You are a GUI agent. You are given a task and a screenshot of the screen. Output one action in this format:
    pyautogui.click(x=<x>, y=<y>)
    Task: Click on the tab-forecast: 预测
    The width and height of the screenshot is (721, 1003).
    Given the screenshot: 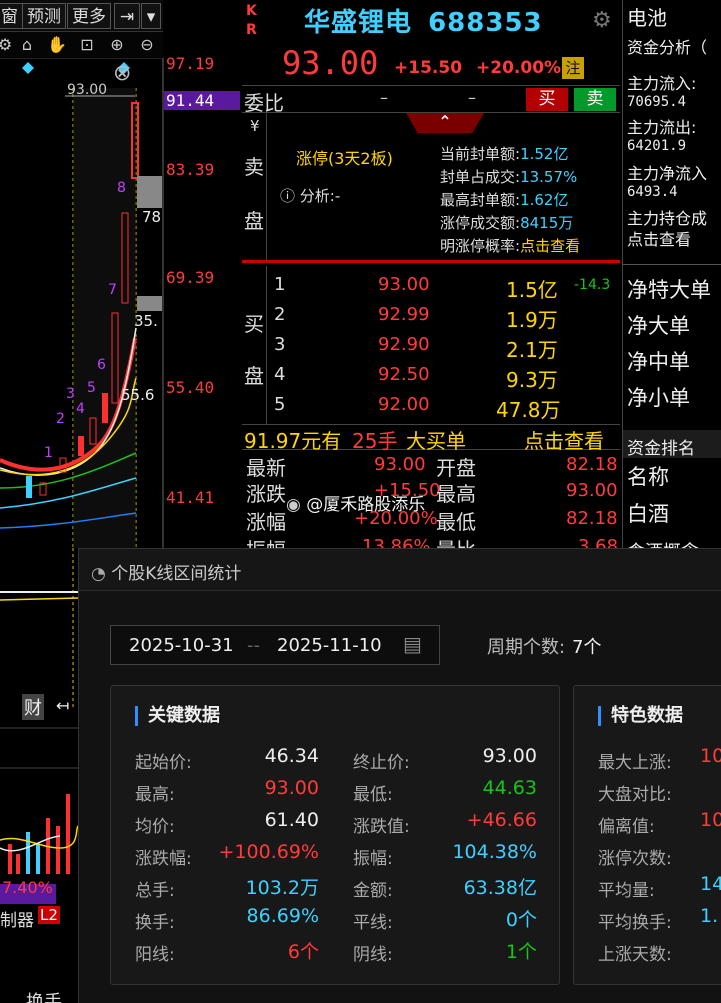 What is the action you would take?
    pyautogui.click(x=44, y=16)
    